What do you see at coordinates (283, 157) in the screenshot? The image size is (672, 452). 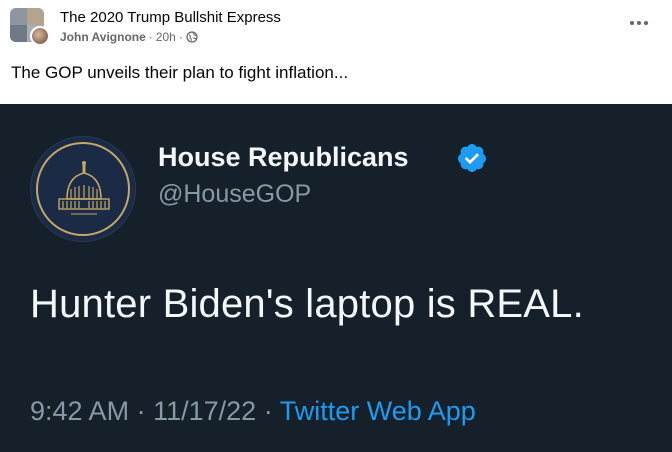 I see `tweet-display-name: House Republicans` at bounding box center [283, 157].